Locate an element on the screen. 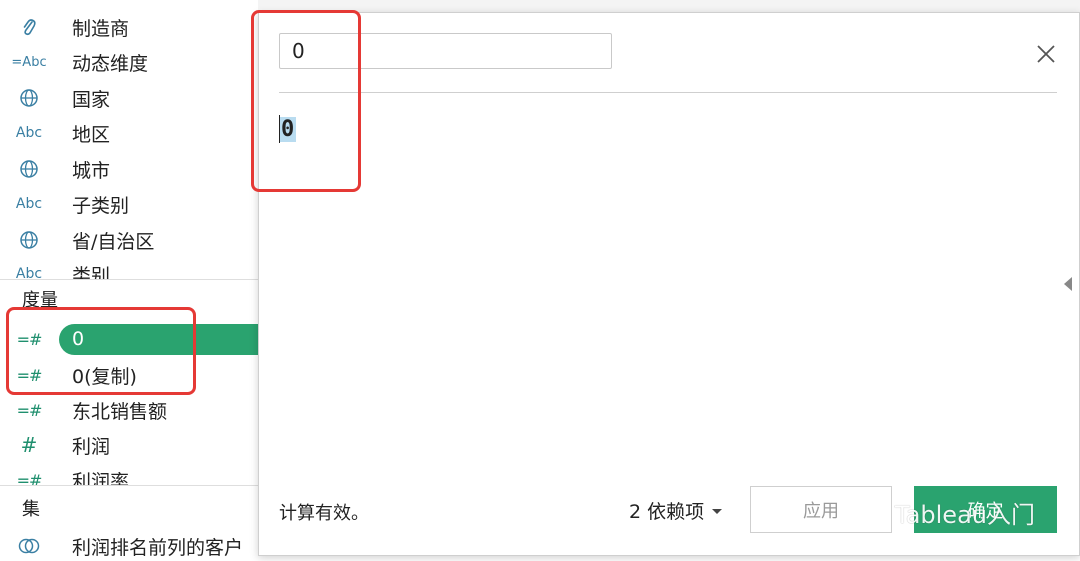  dependencies-label: 2 依赖项 is located at coordinates (667, 512).